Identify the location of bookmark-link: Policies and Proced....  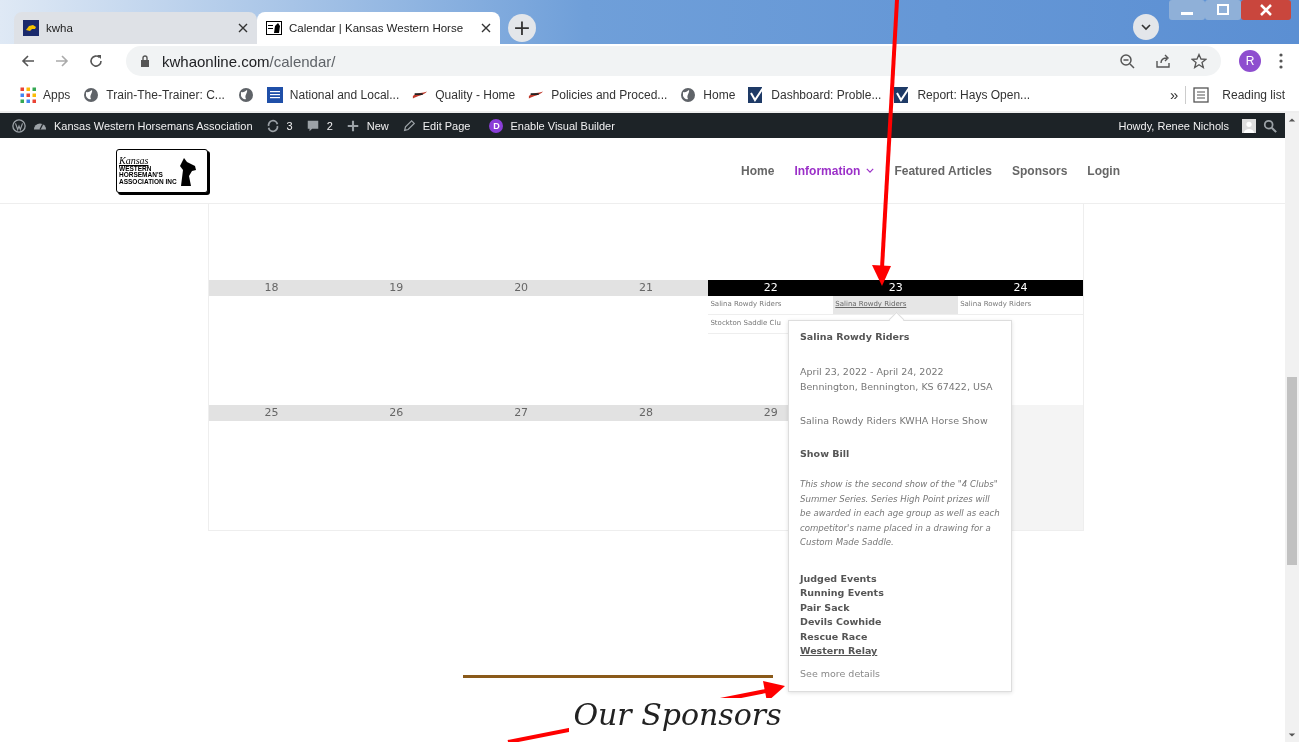
(609, 94).